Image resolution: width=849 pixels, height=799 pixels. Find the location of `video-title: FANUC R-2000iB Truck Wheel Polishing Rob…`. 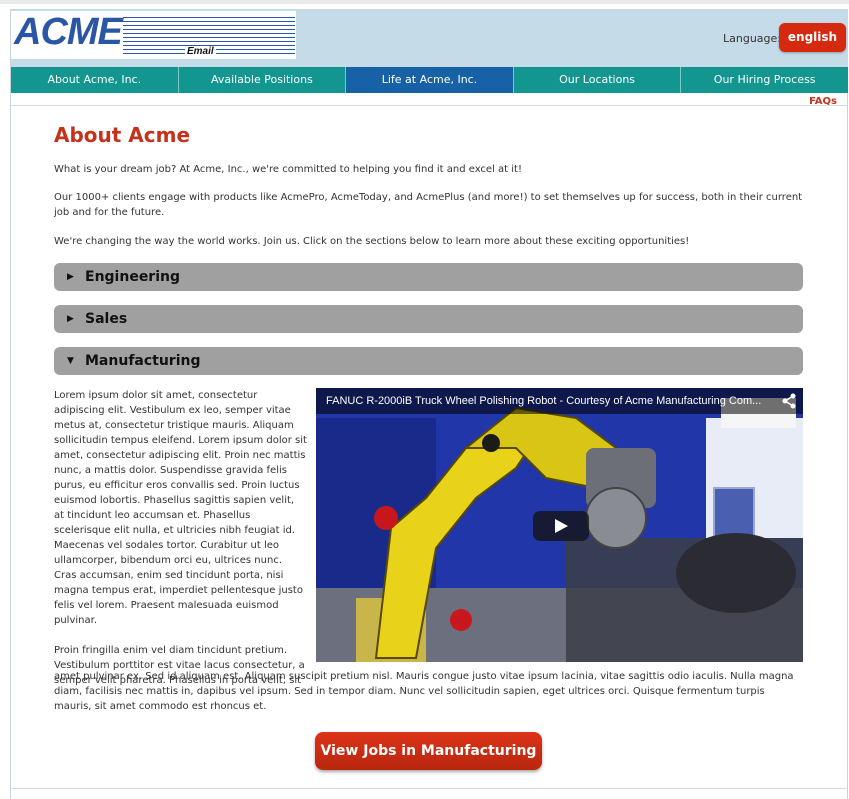

video-title: FANUC R-2000iB Truck Wheel Polishing Rob… is located at coordinates (546, 401).